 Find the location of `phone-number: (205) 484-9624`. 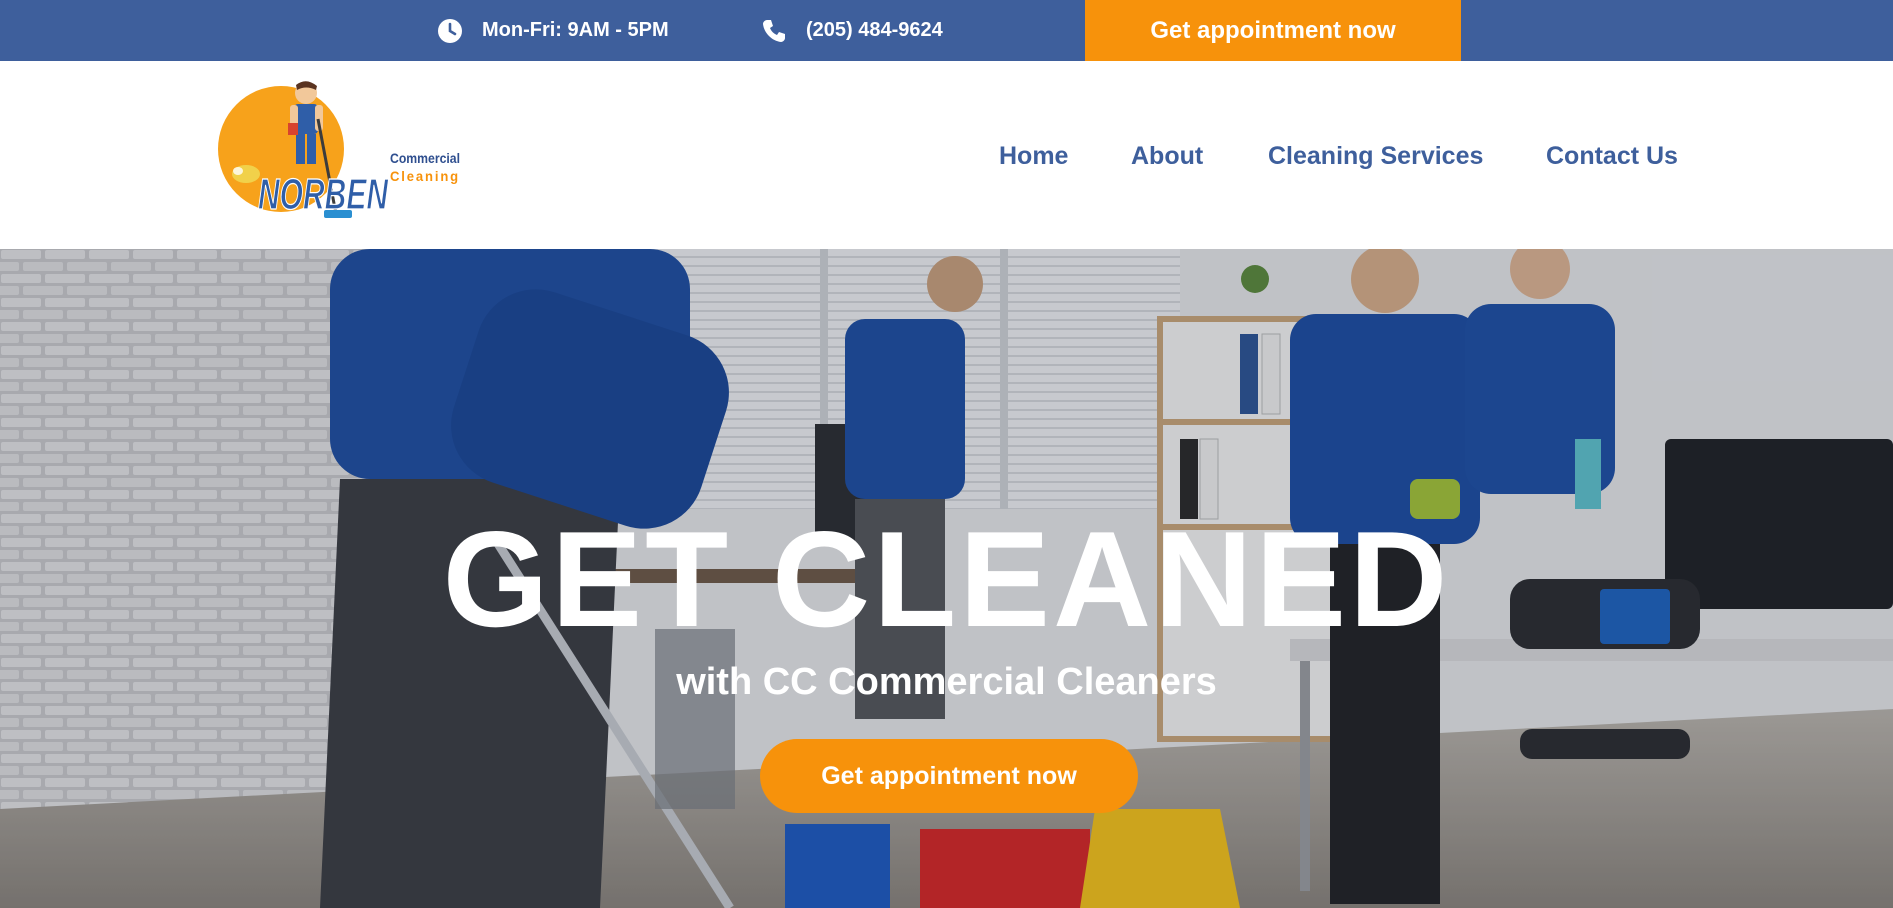

phone-number: (205) 484-9624 is located at coordinates (874, 30).